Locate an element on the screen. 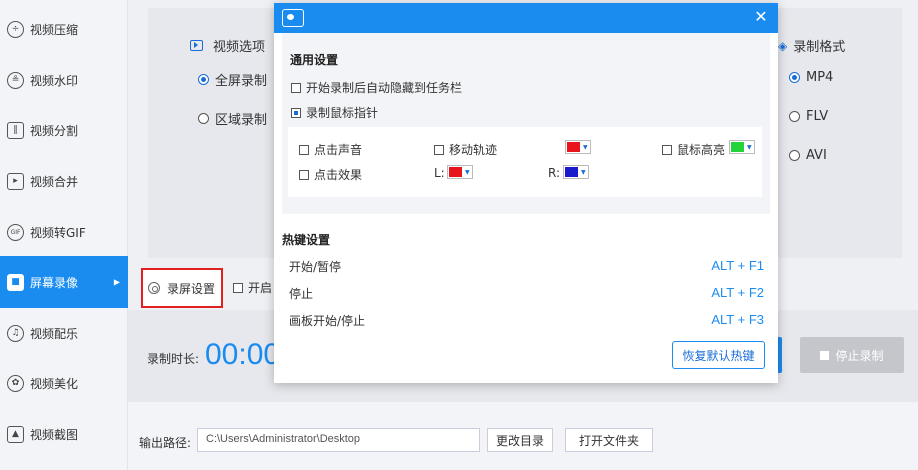 The height and width of the screenshot is (470, 918). open-checkbox: 开启 is located at coordinates (252, 287).